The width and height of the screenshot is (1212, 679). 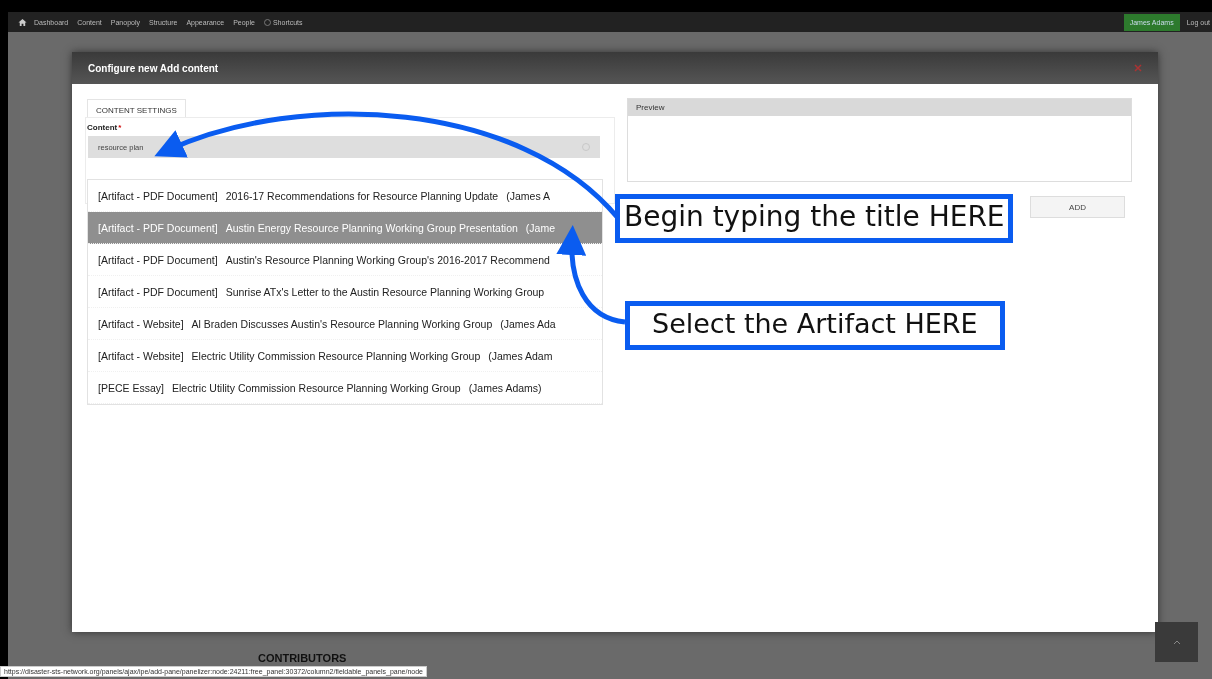 What do you see at coordinates (1077, 207) in the screenshot?
I see `add-button: ADD` at bounding box center [1077, 207].